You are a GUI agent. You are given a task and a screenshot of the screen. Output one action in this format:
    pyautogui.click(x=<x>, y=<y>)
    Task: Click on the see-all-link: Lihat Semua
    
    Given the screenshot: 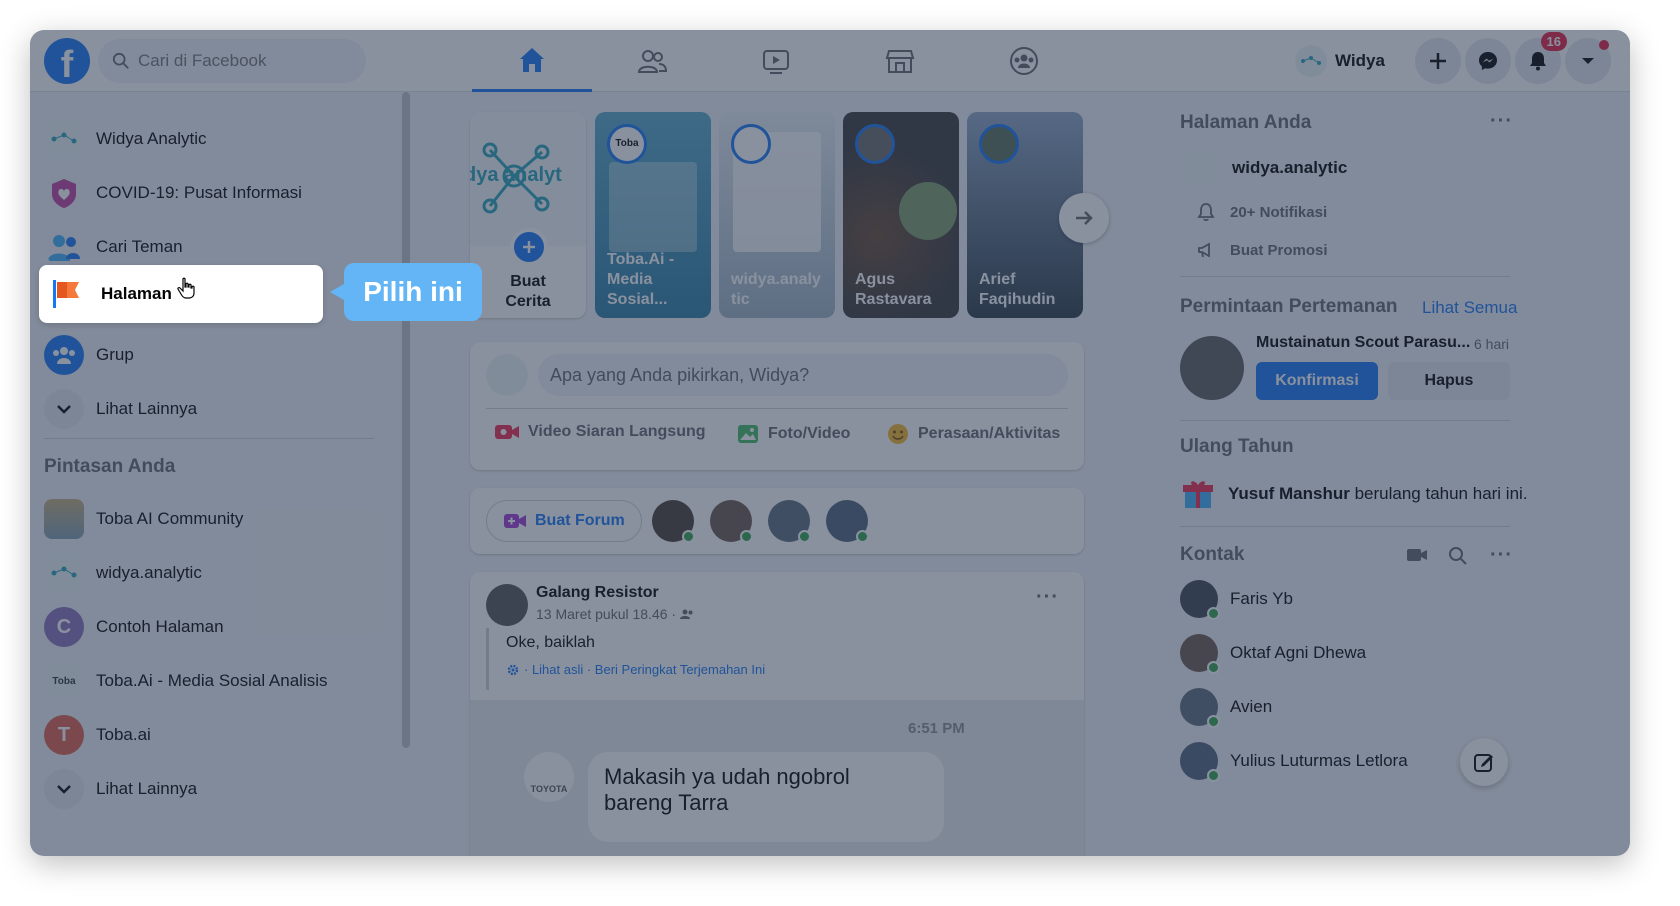 What is the action you would take?
    pyautogui.click(x=1469, y=308)
    